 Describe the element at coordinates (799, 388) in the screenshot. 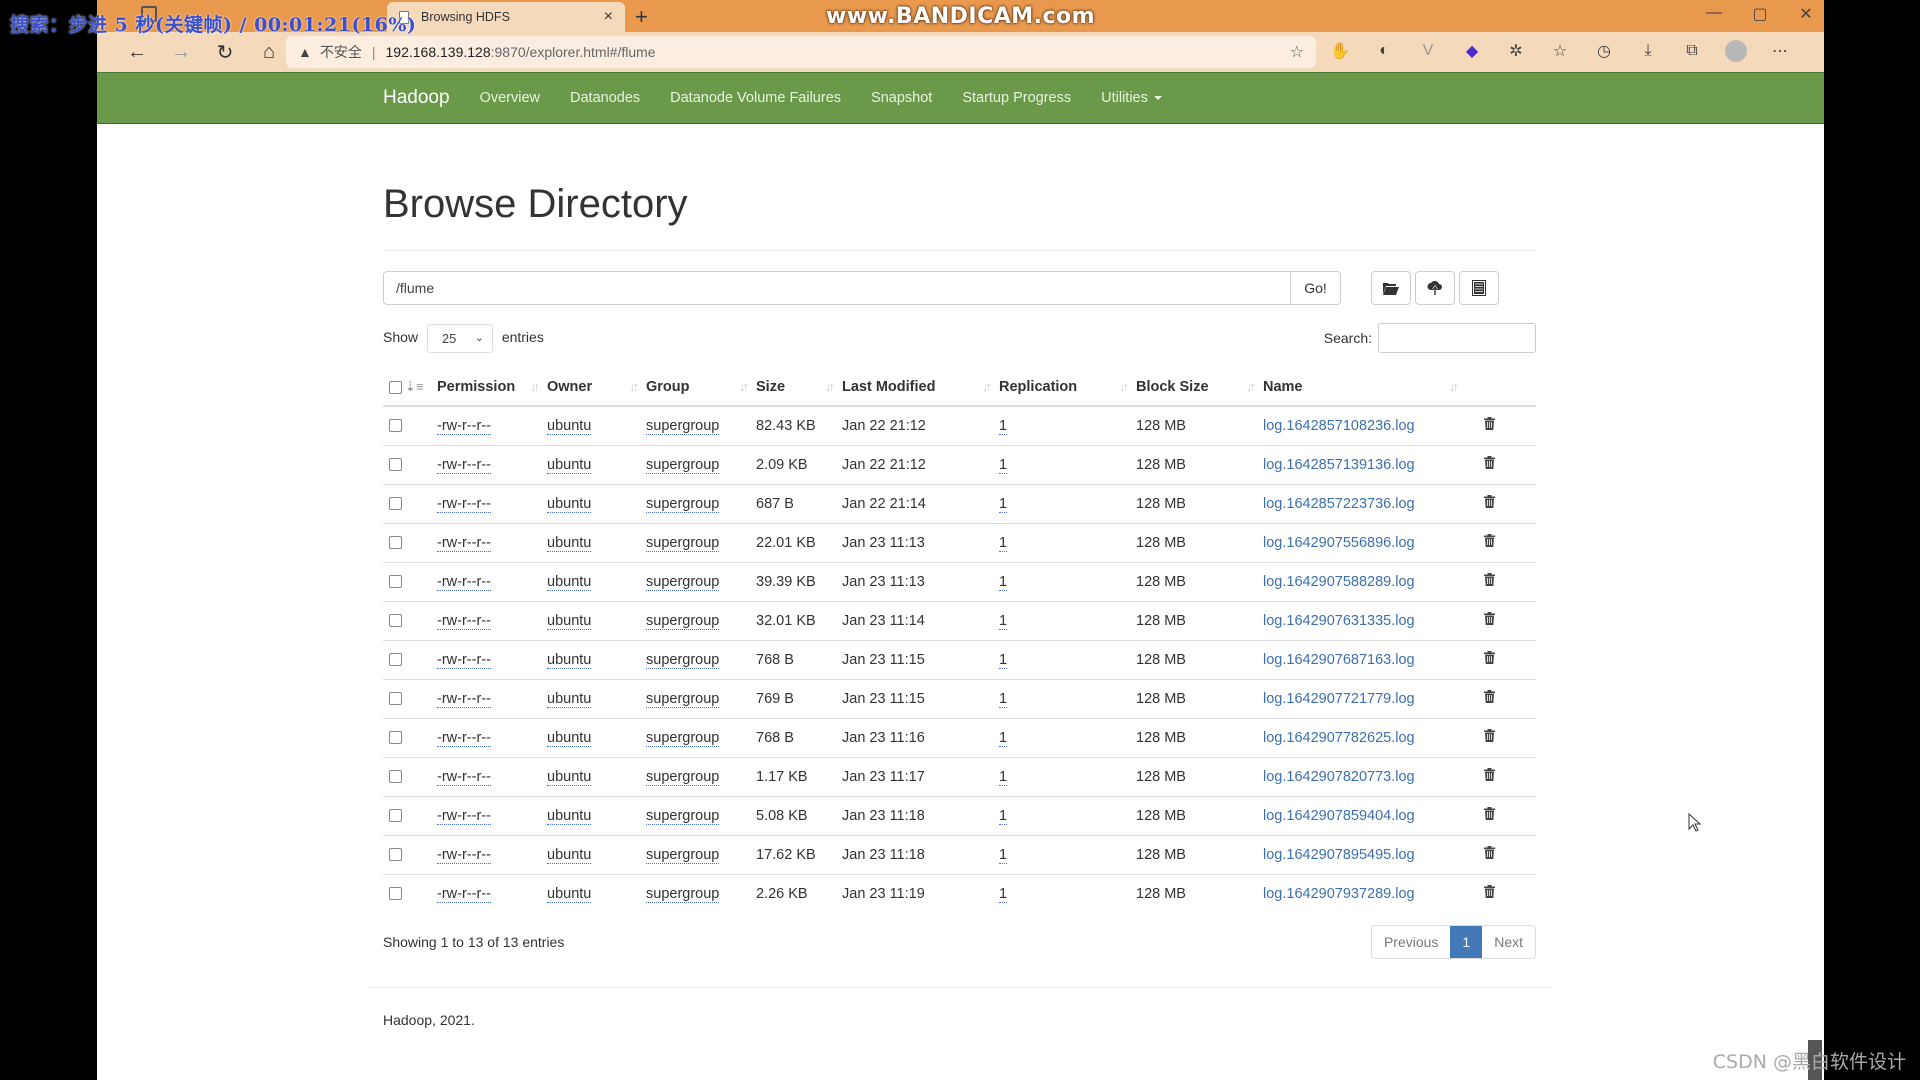

I see `col-size: Size ↓↑` at that location.